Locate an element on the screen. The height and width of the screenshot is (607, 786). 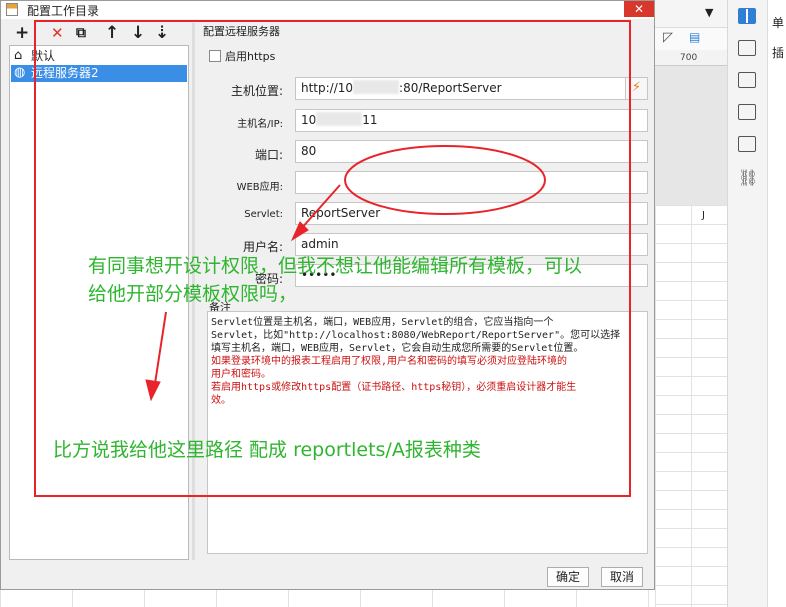
annotation-text-line2: 给他开部分模板权限吗， is located at coordinates (193, 294).